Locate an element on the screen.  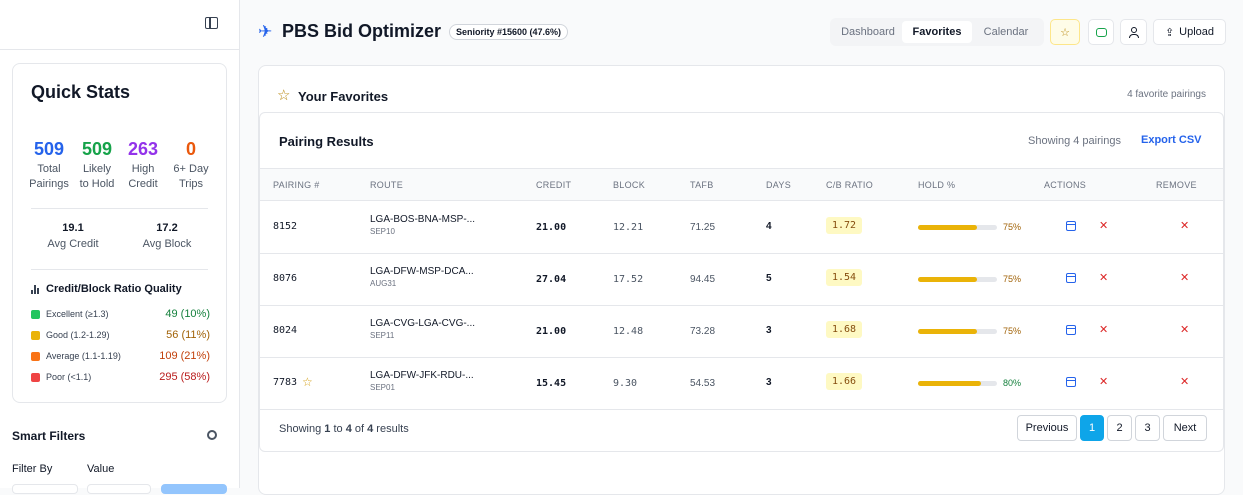
pairing-number: 8076 is located at coordinates (285, 278).